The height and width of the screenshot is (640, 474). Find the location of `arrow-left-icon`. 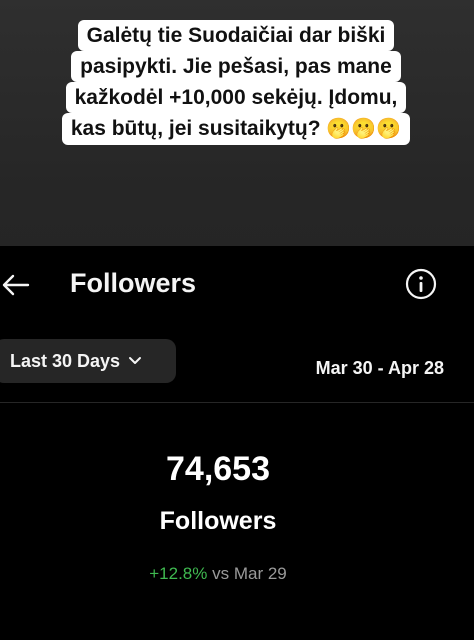

arrow-left-icon is located at coordinates (15, 285).